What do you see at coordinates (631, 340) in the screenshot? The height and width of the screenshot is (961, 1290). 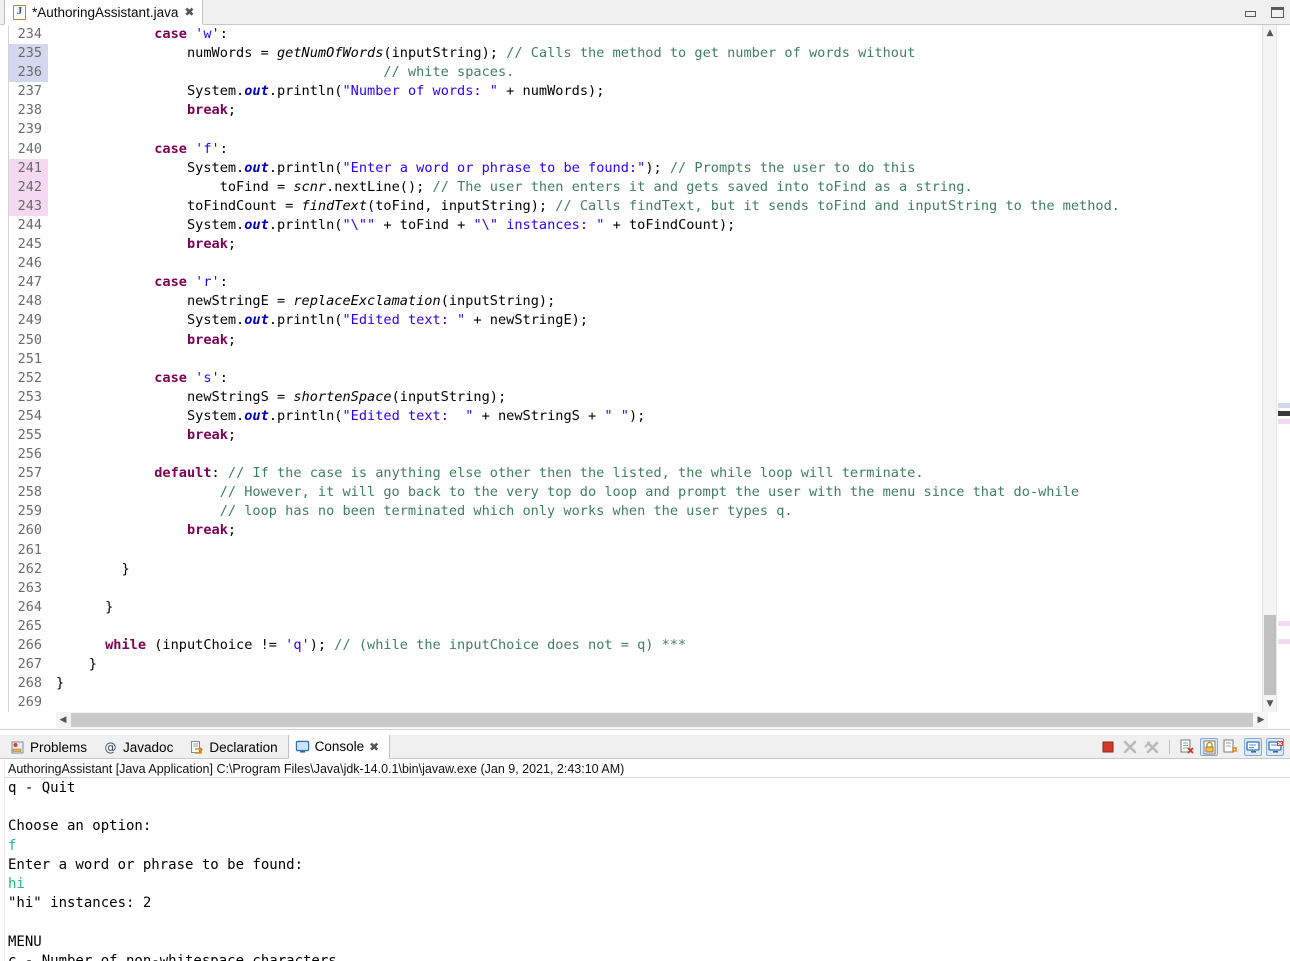 I see `code-line: 250 break;` at bounding box center [631, 340].